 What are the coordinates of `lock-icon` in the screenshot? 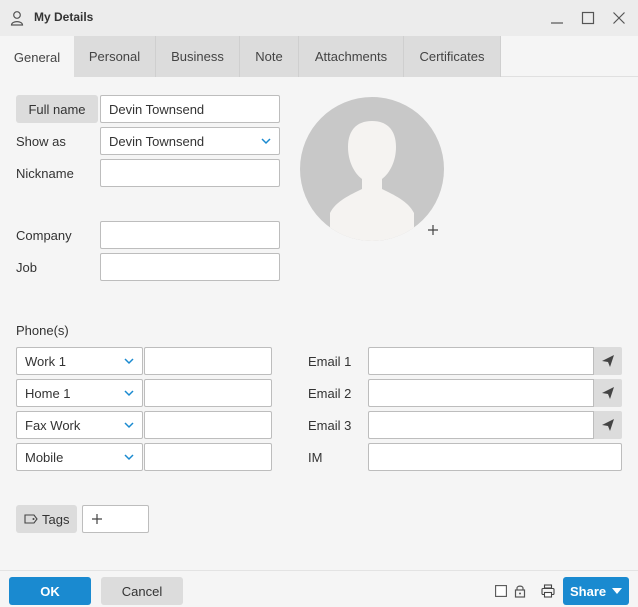 It's located at (520, 591).